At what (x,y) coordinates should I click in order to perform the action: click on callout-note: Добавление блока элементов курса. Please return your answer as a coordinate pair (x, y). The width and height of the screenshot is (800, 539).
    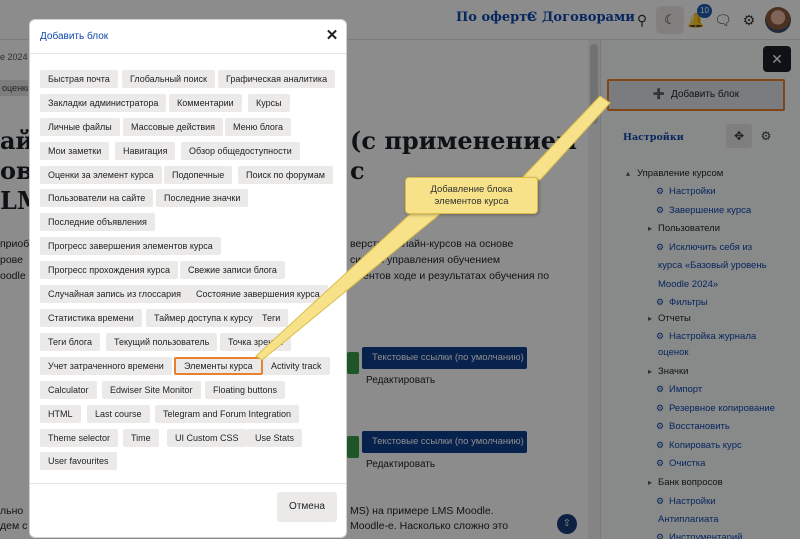
    Looking at the image, I should click on (471, 195).